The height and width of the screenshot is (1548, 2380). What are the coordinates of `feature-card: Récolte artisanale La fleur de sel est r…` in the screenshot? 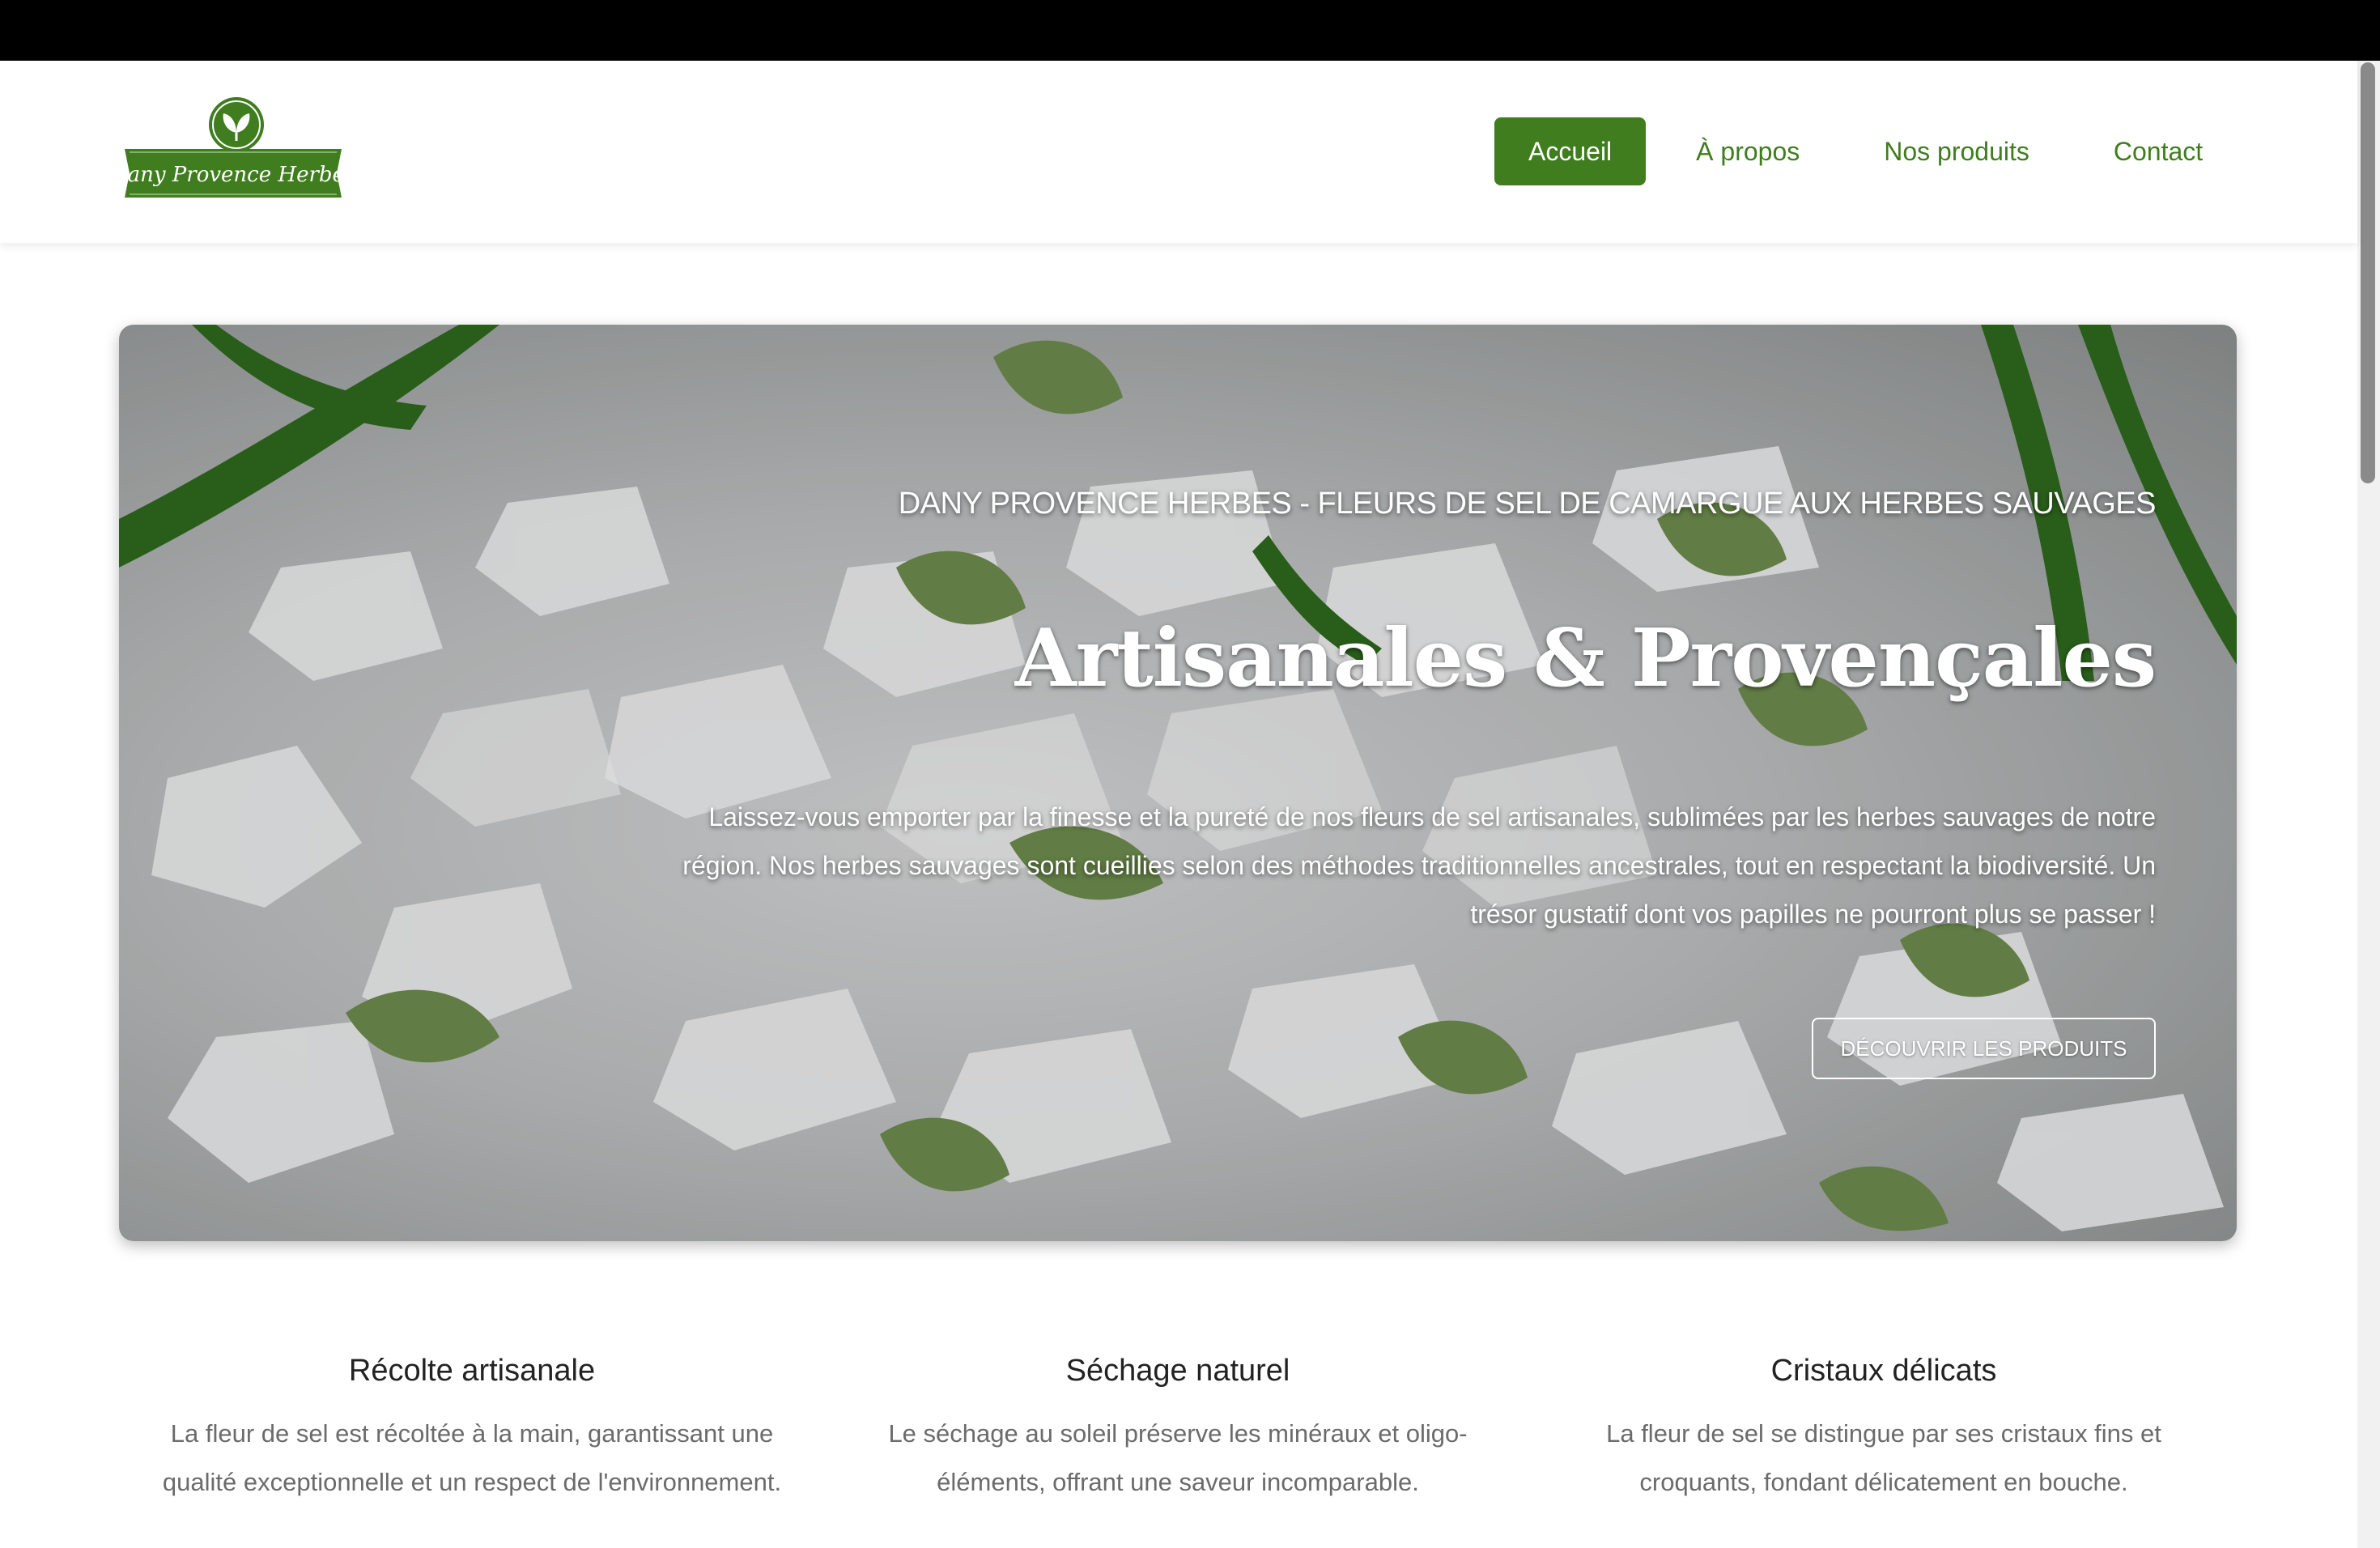 It's located at (472, 1425).